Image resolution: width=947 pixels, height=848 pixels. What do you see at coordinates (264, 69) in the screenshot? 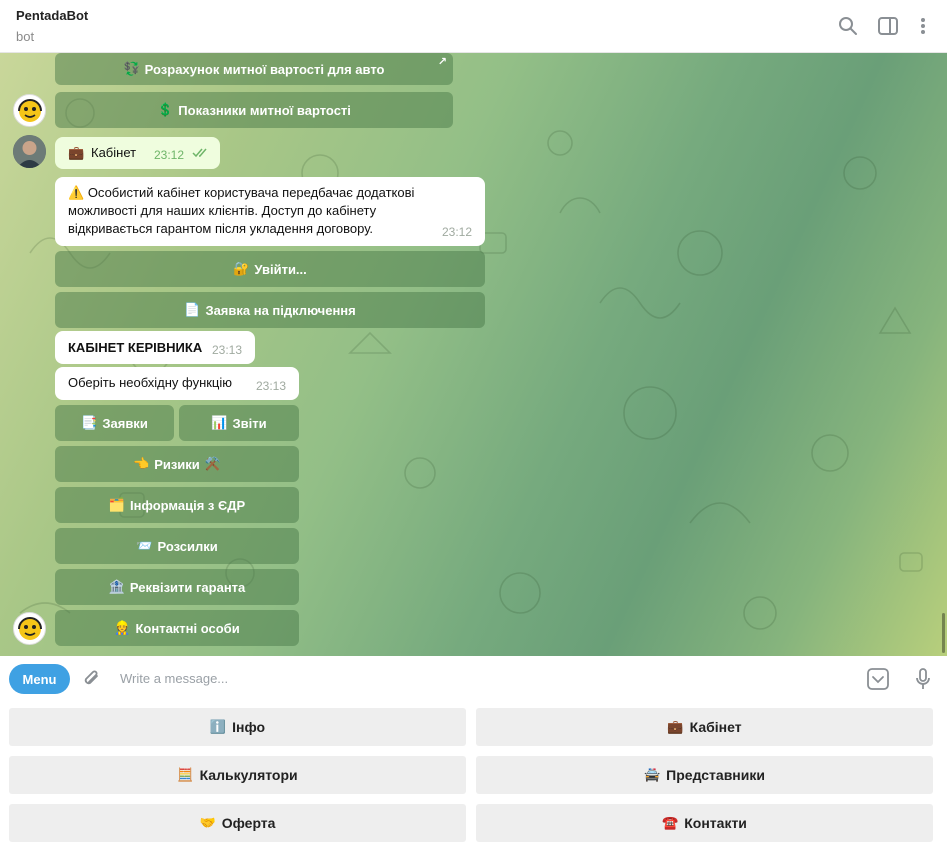
I see `customs-calc-label: Розрахунок митної вартості для авто` at bounding box center [264, 69].